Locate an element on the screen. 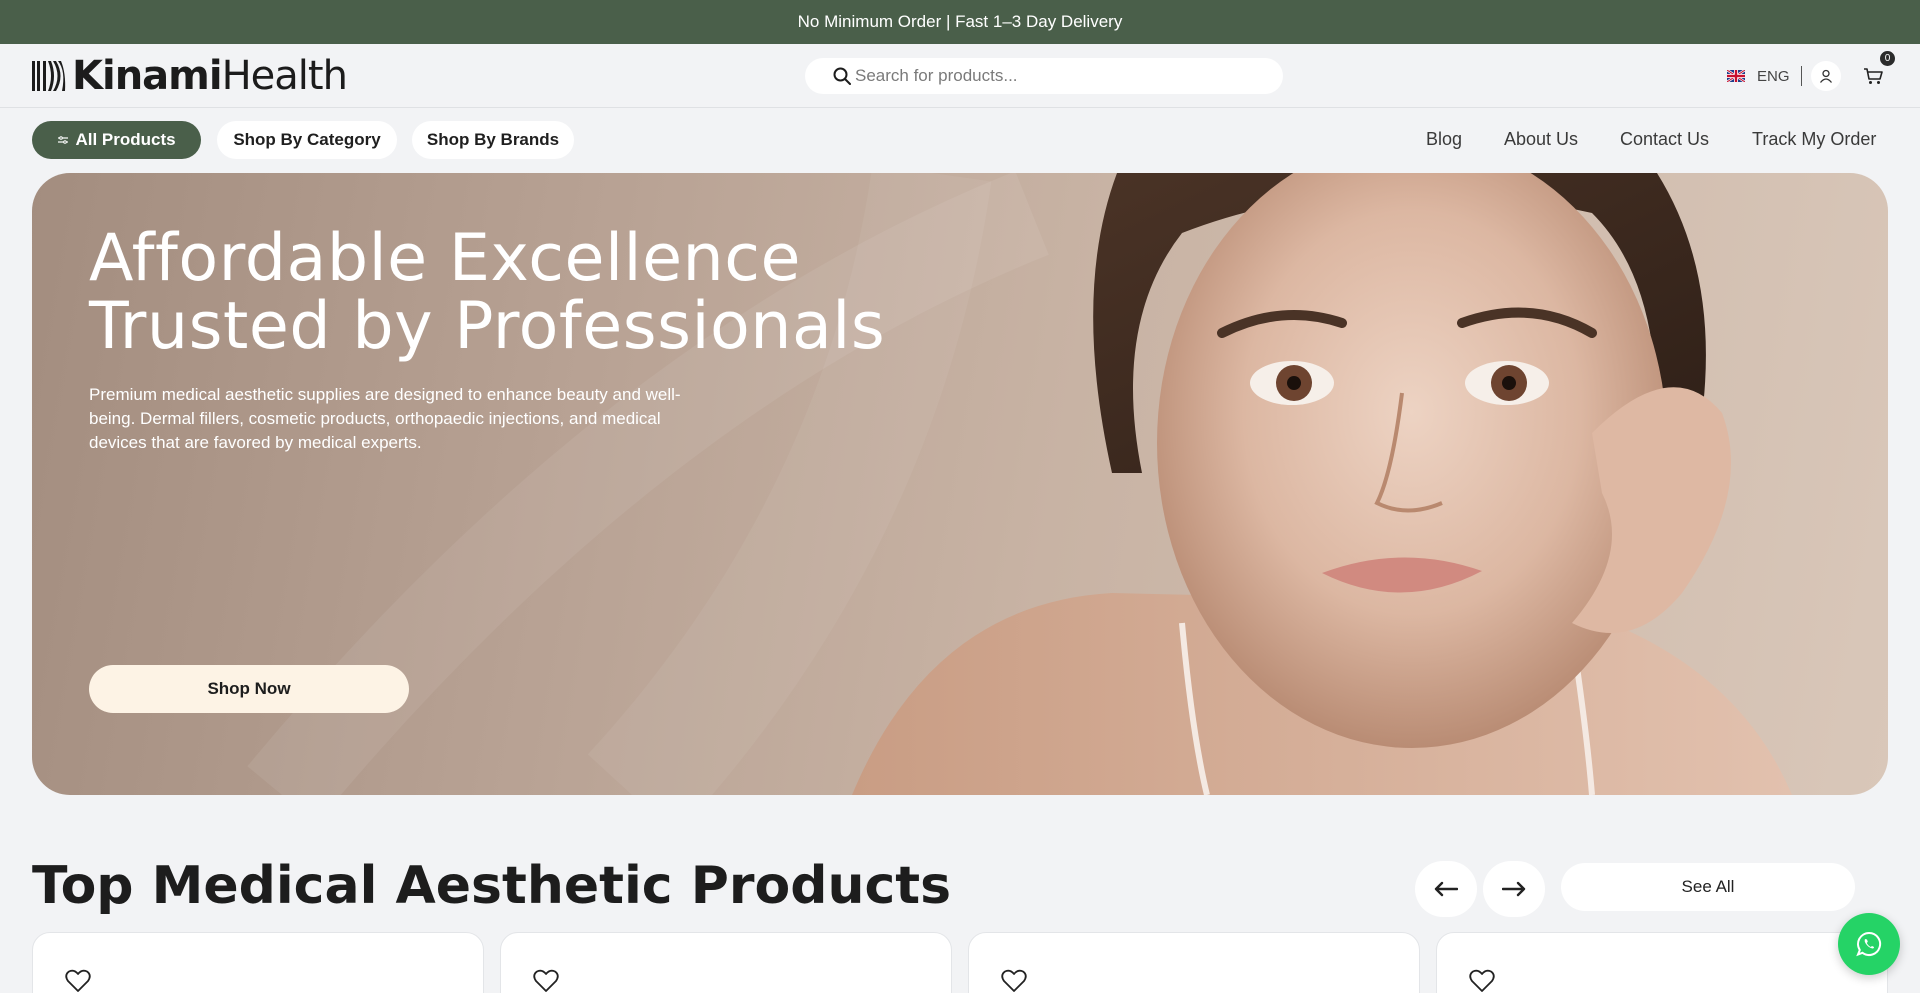  language-divider is located at coordinates (1801, 76).